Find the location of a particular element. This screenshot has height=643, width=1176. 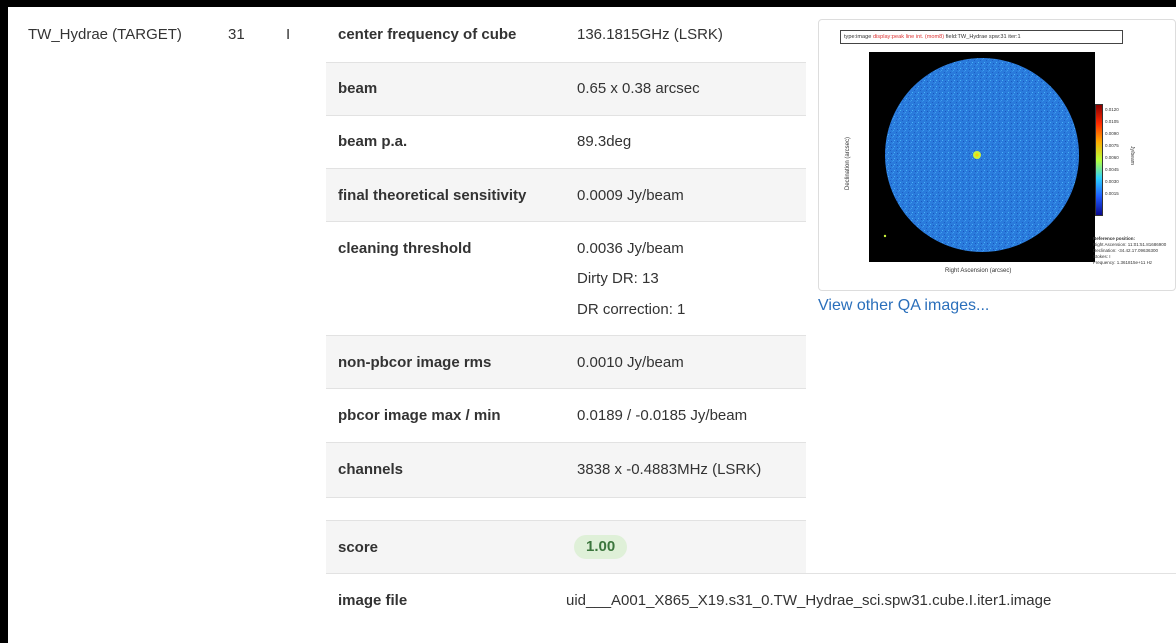

property-label: beam is located at coordinates (358, 88).